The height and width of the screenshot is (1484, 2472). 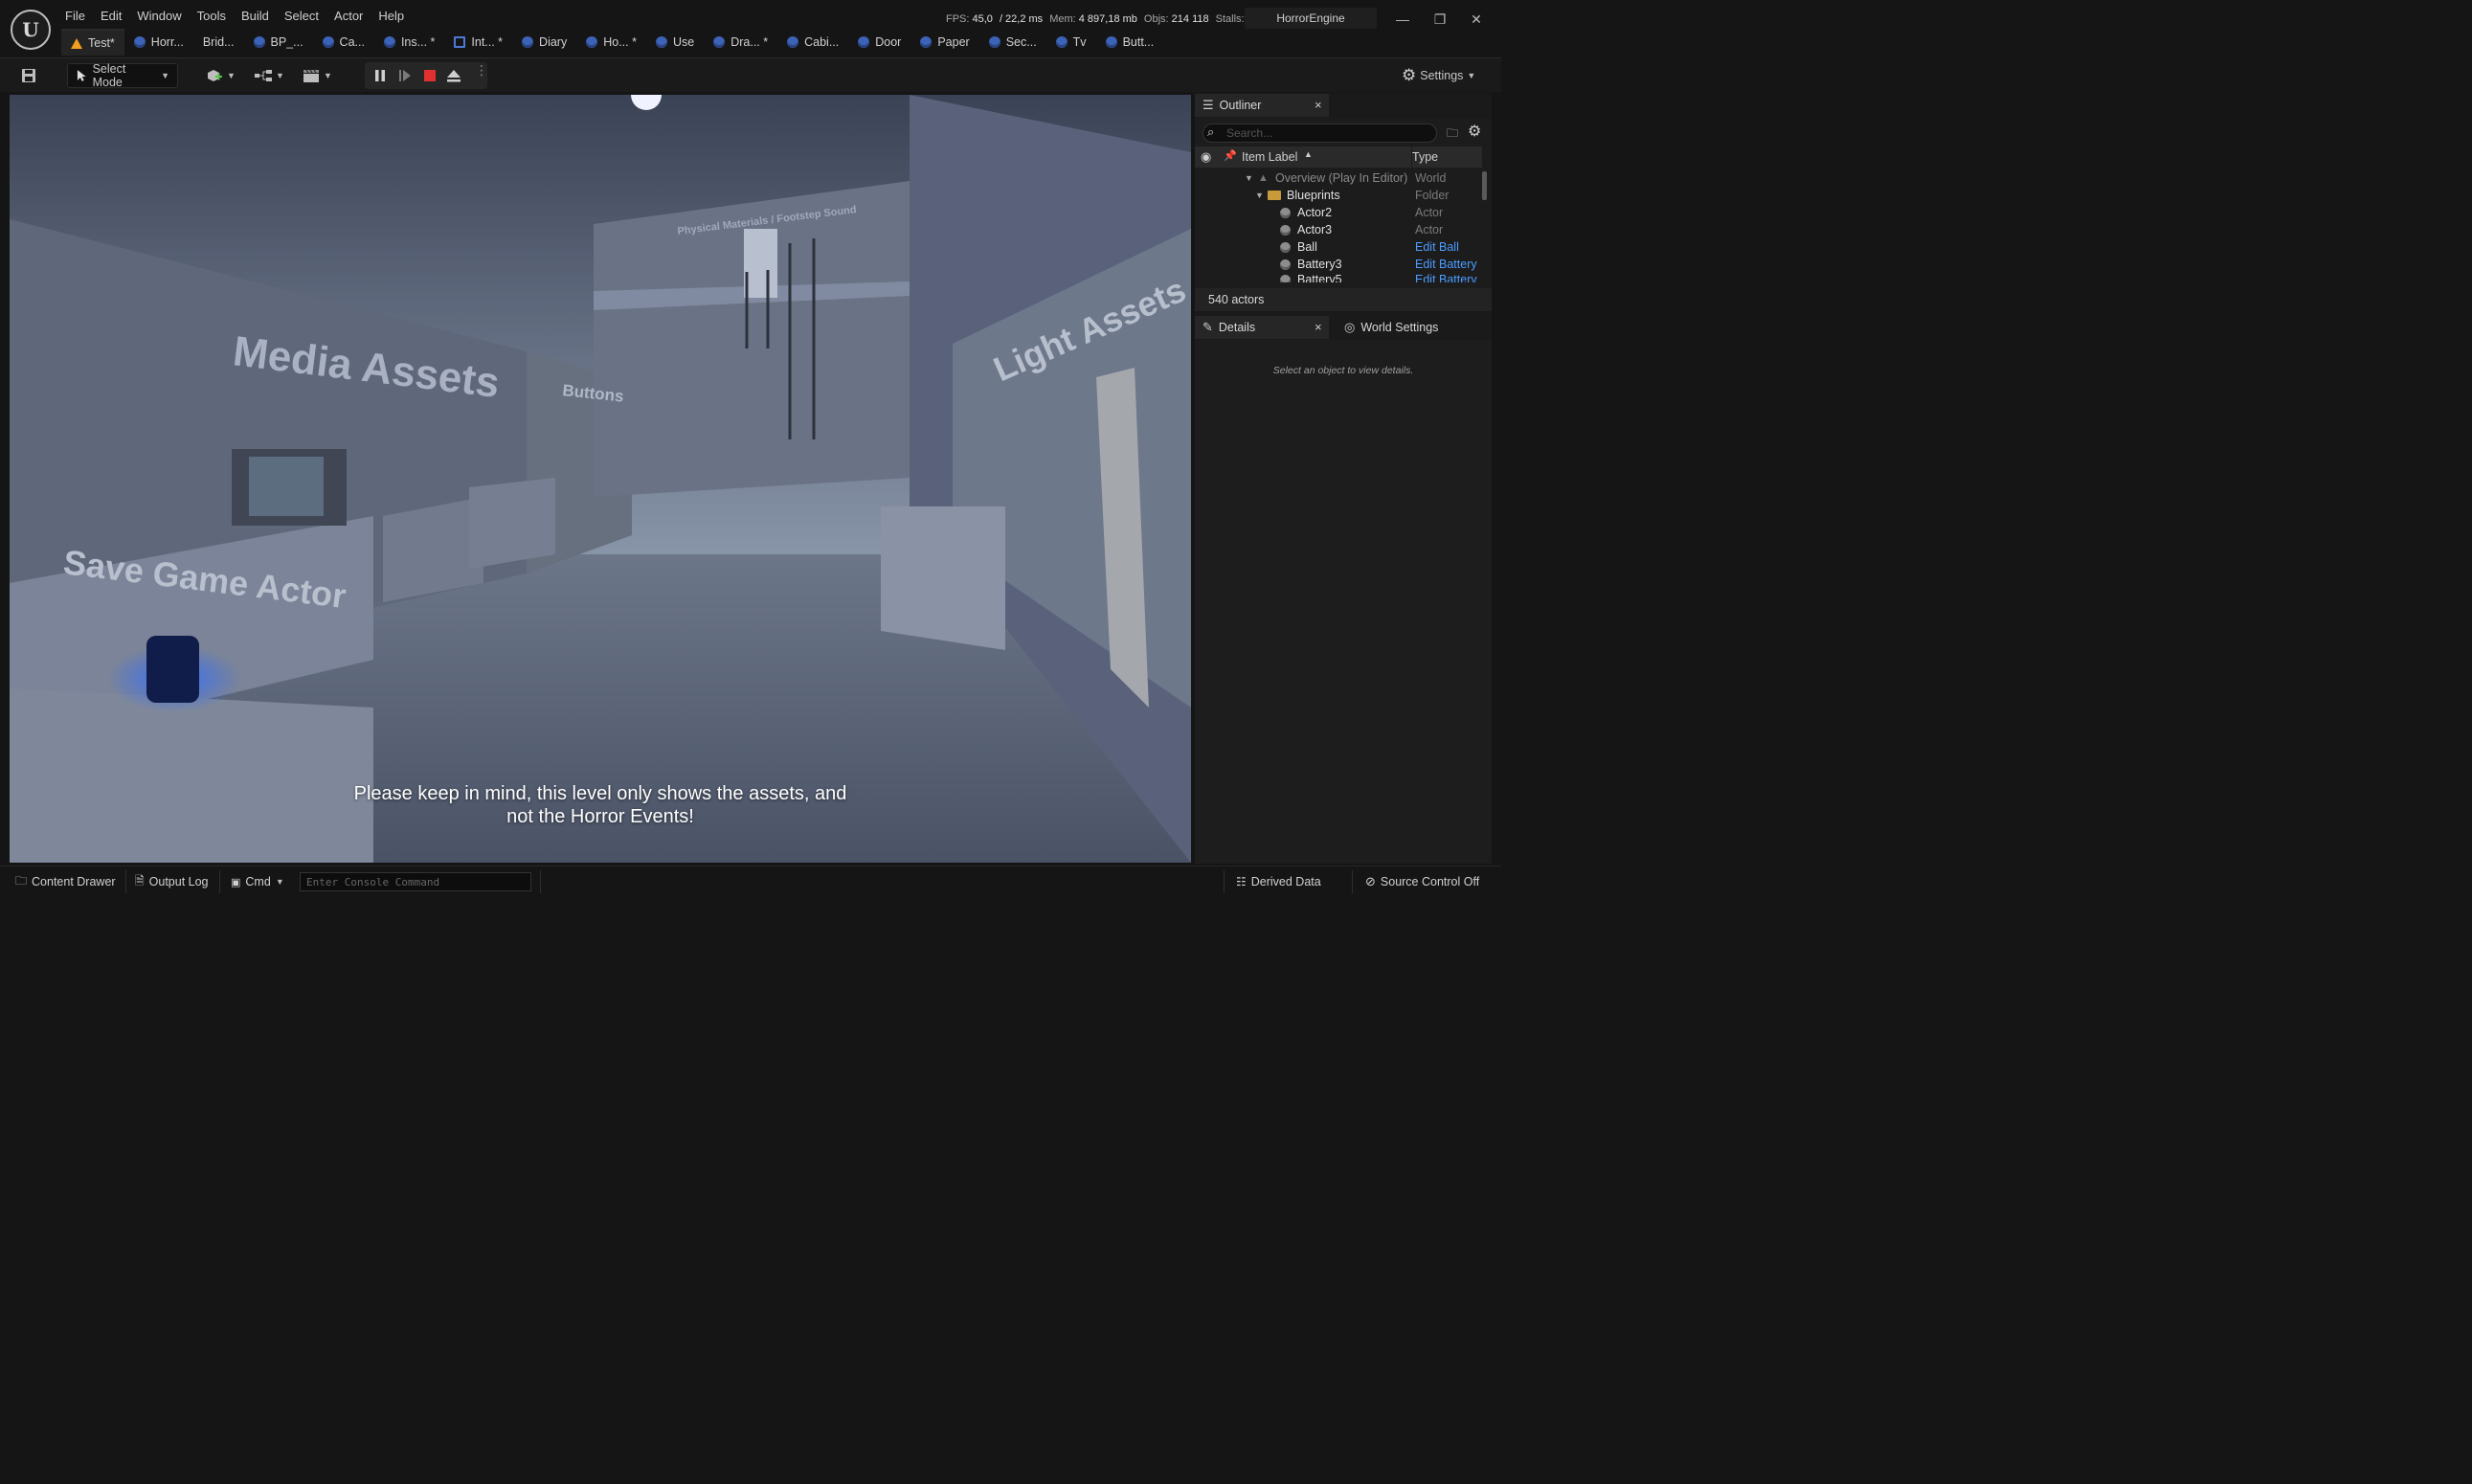 I want to click on derived-data-button: ☷ Derived Data, so click(x=1278, y=881).